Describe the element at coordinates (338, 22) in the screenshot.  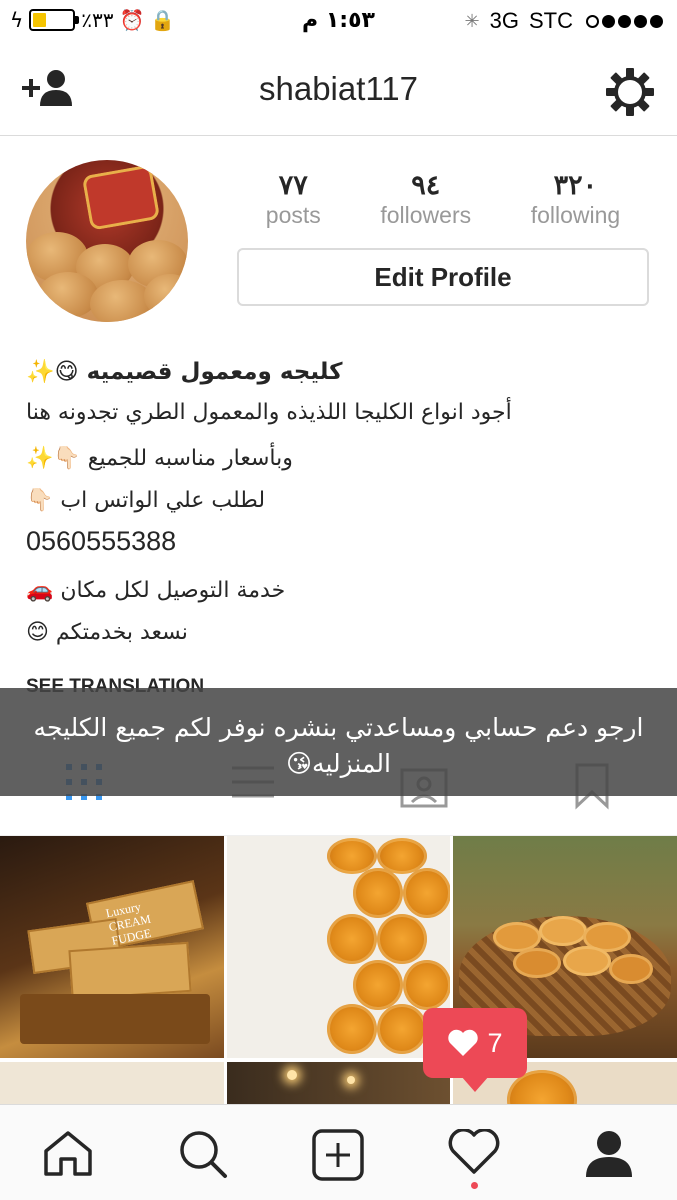
I see `status-bar: ϟ ٪٣٣ ⏰ 🔒 ١:٥٣ م ✳ 3G STC` at that location.